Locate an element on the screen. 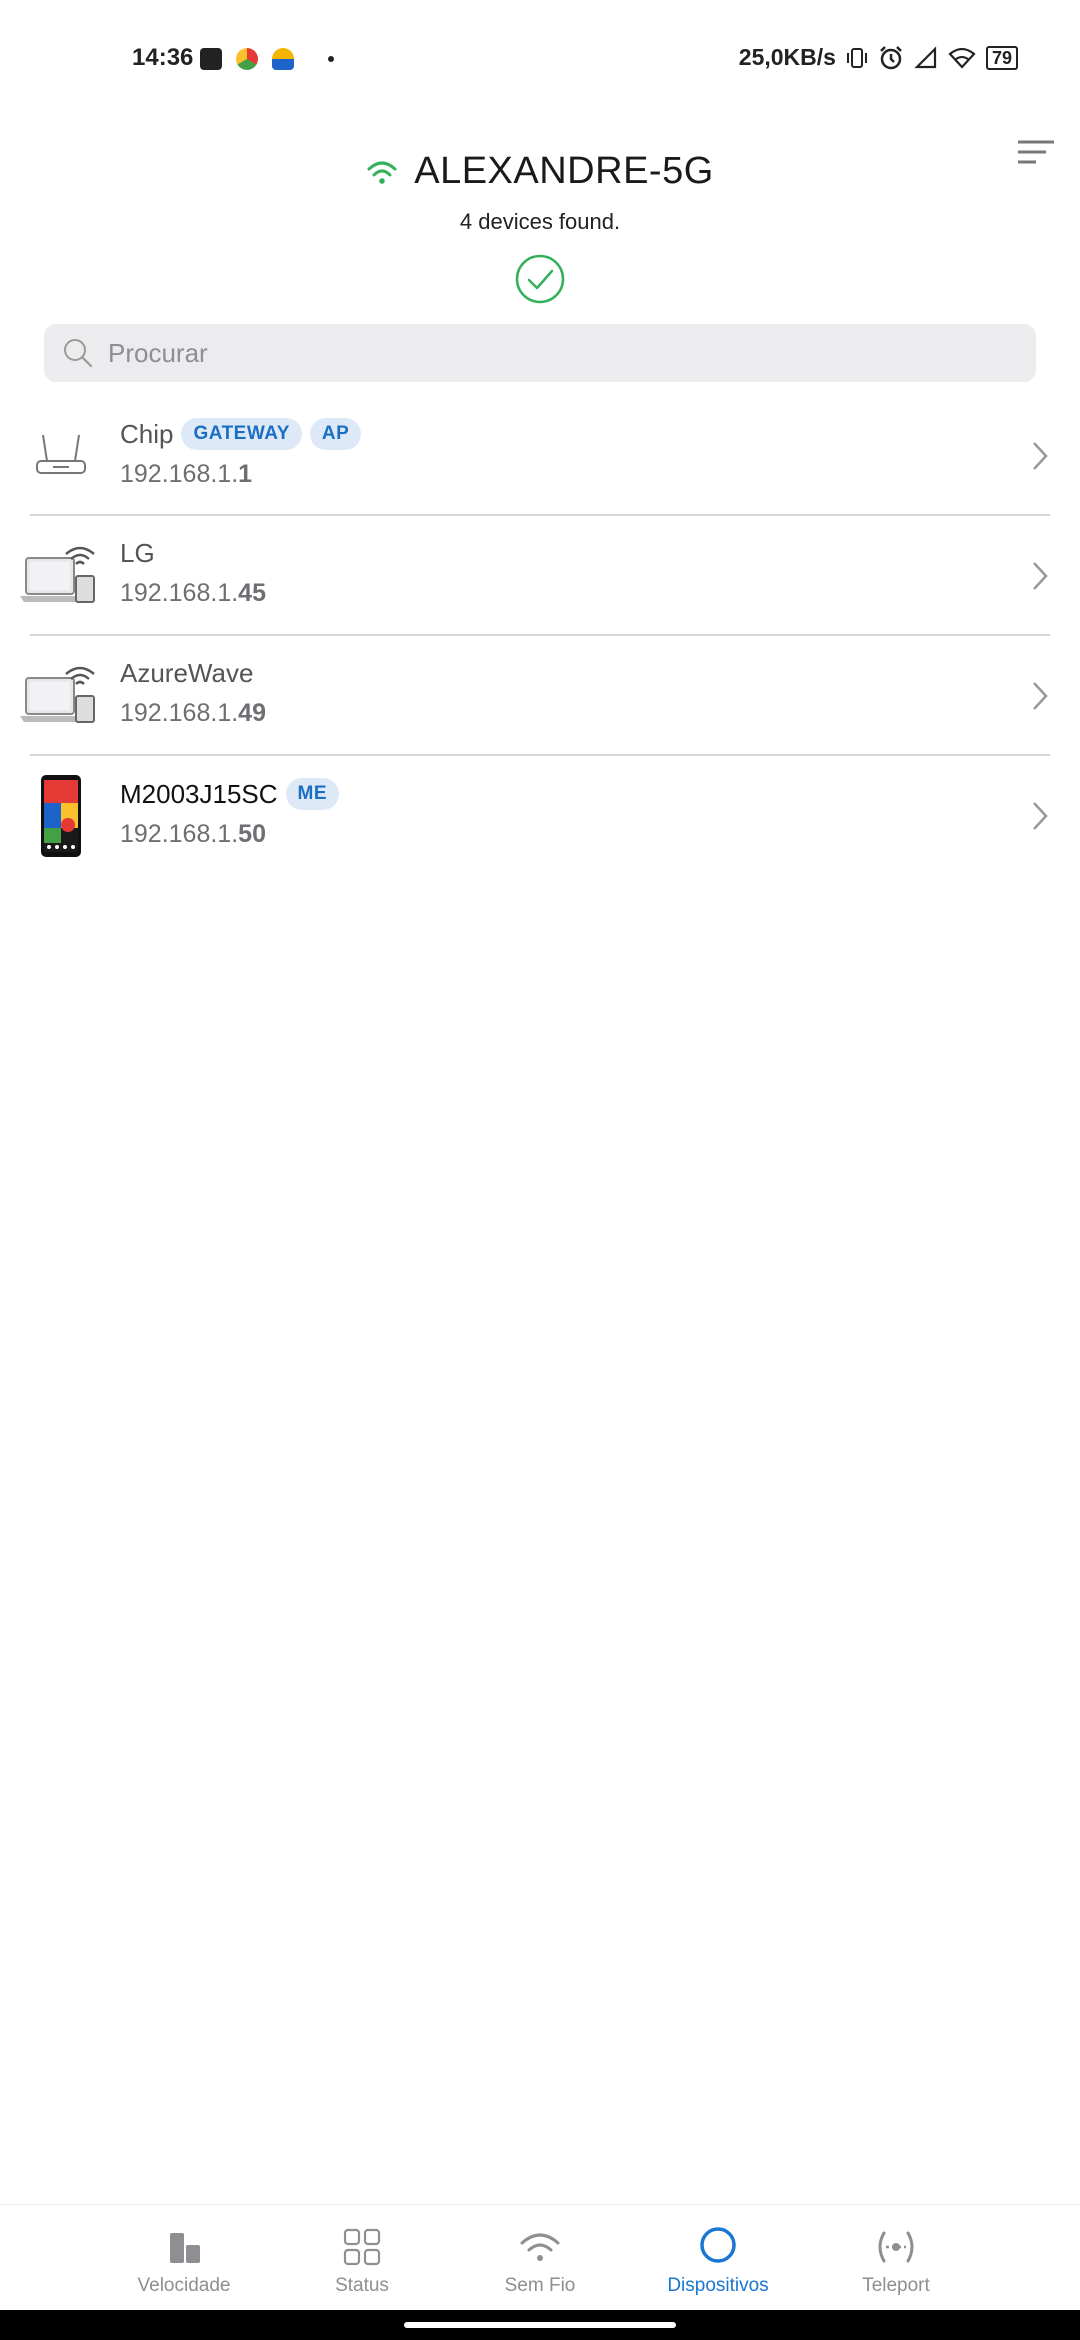 This screenshot has width=1080, height=2340. nav-velocidade: Velocidade is located at coordinates (184, 2257).